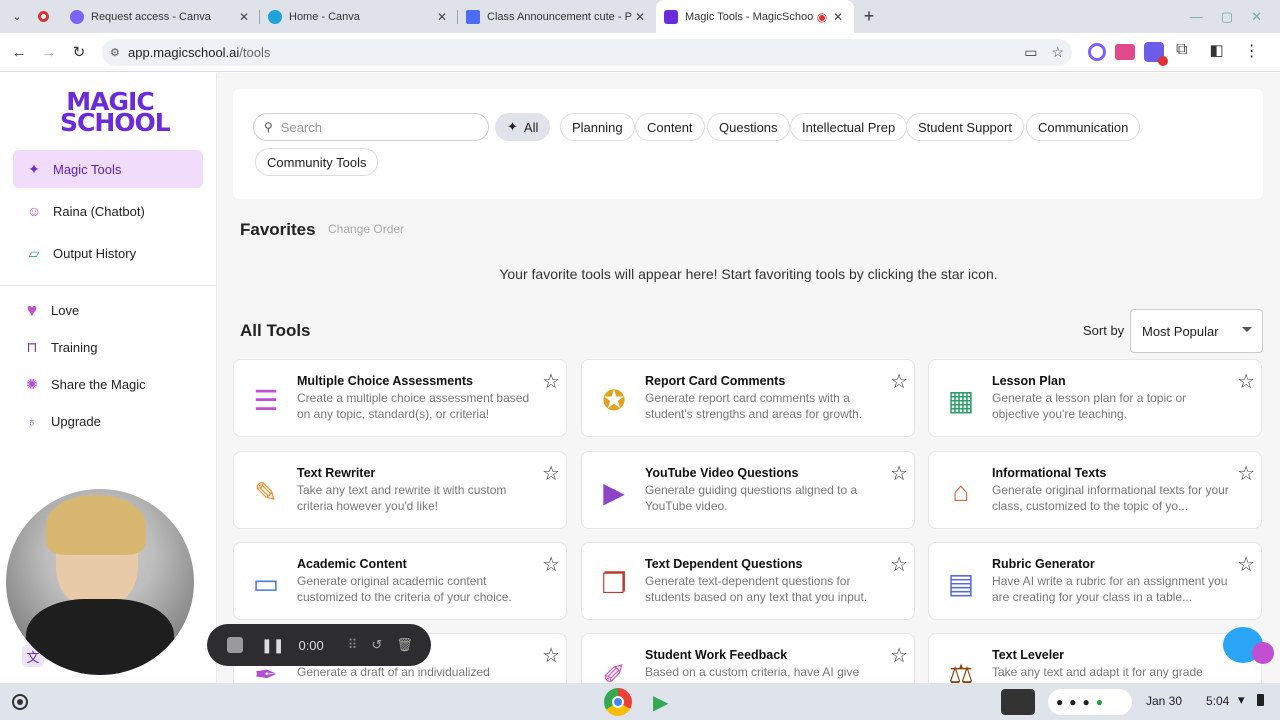 The height and width of the screenshot is (720, 1280). What do you see at coordinates (108, 285) in the screenshot?
I see `sidebar-divider` at bounding box center [108, 285].